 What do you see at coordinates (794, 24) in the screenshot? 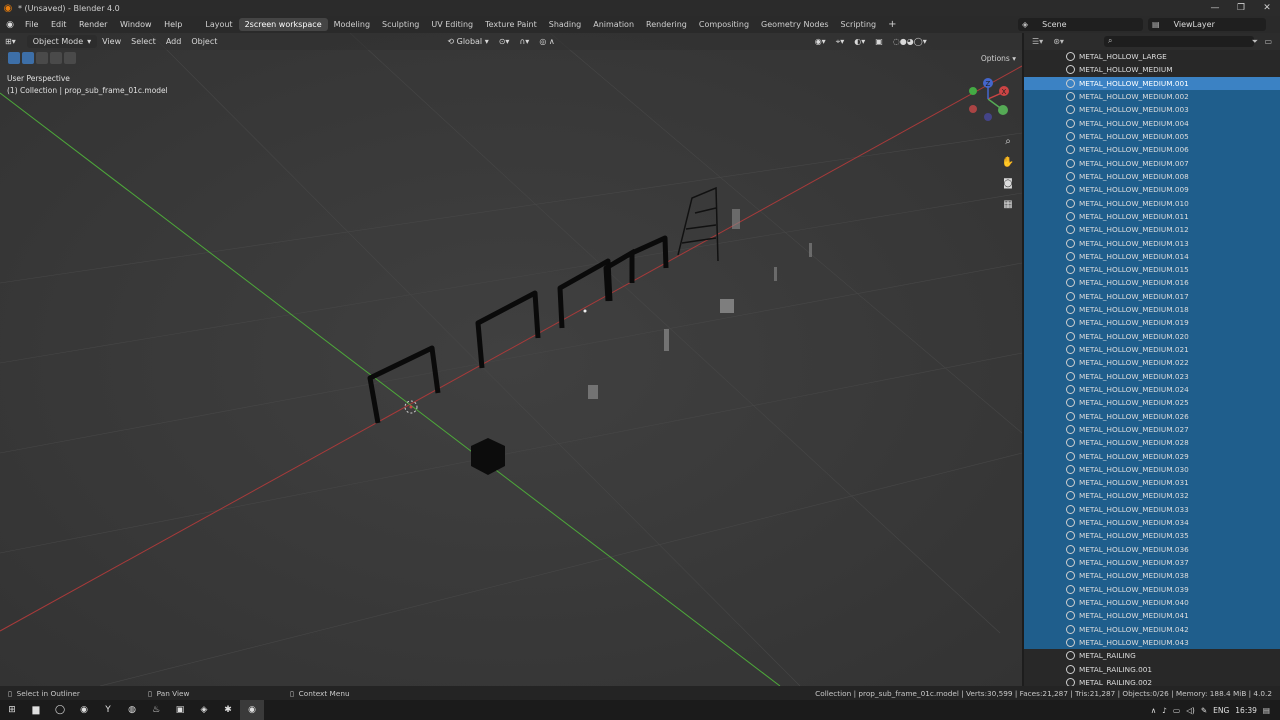
I see `tab-geometry-nodes: Geometry Nodes` at bounding box center [794, 24].